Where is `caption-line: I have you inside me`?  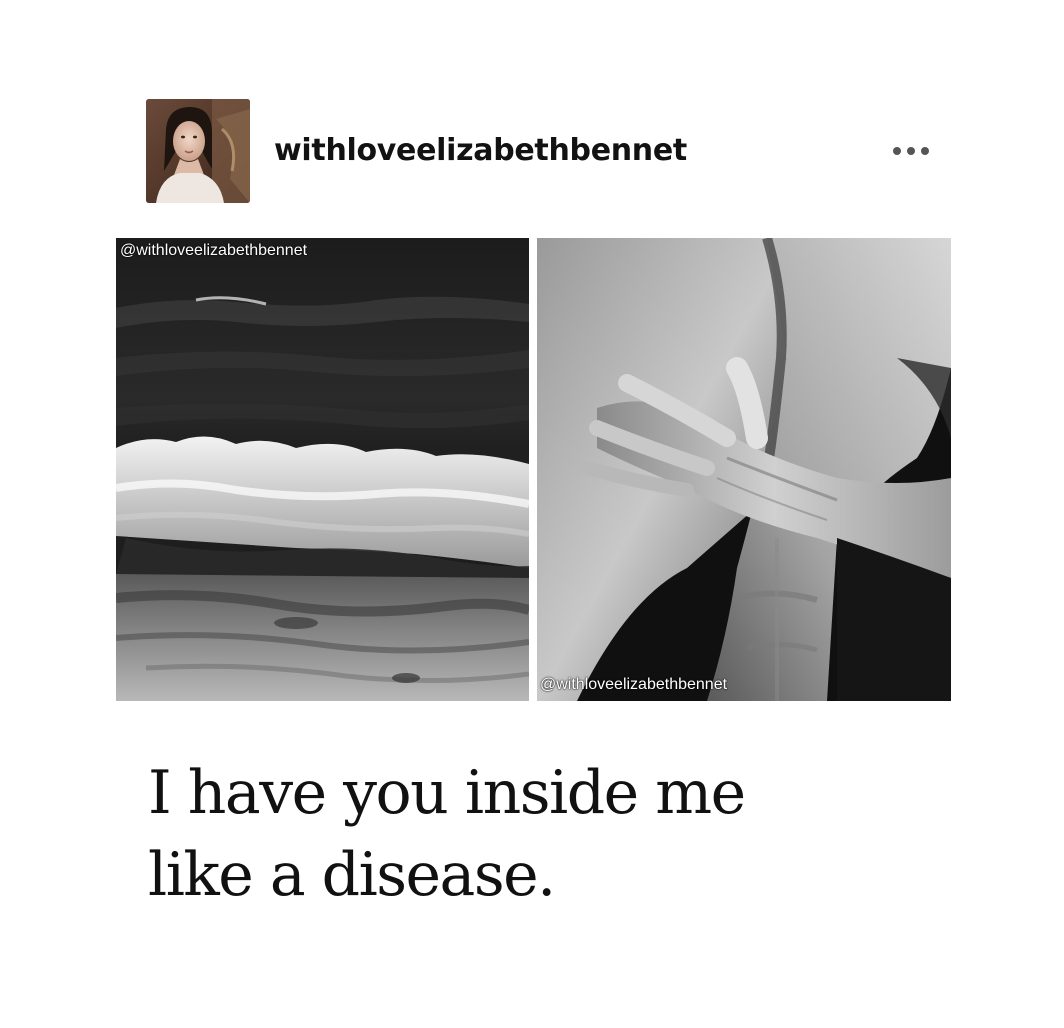 caption-line: I have you inside me is located at coordinates (447, 793).